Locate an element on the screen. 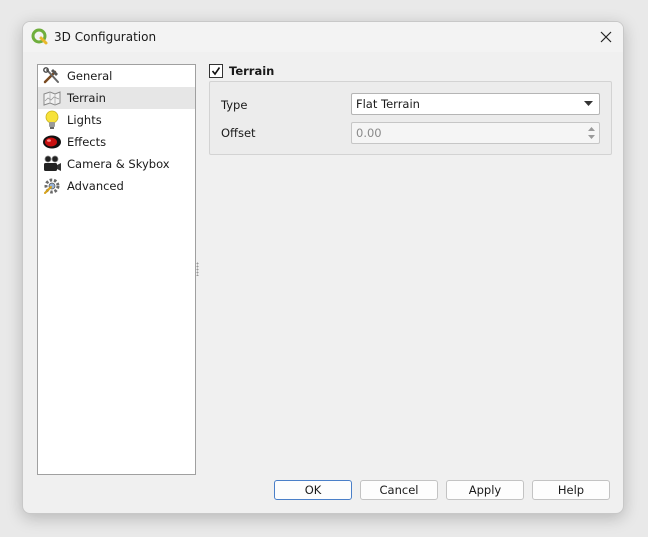  sidebar-item-general: General is located at coordinates (116, 76).